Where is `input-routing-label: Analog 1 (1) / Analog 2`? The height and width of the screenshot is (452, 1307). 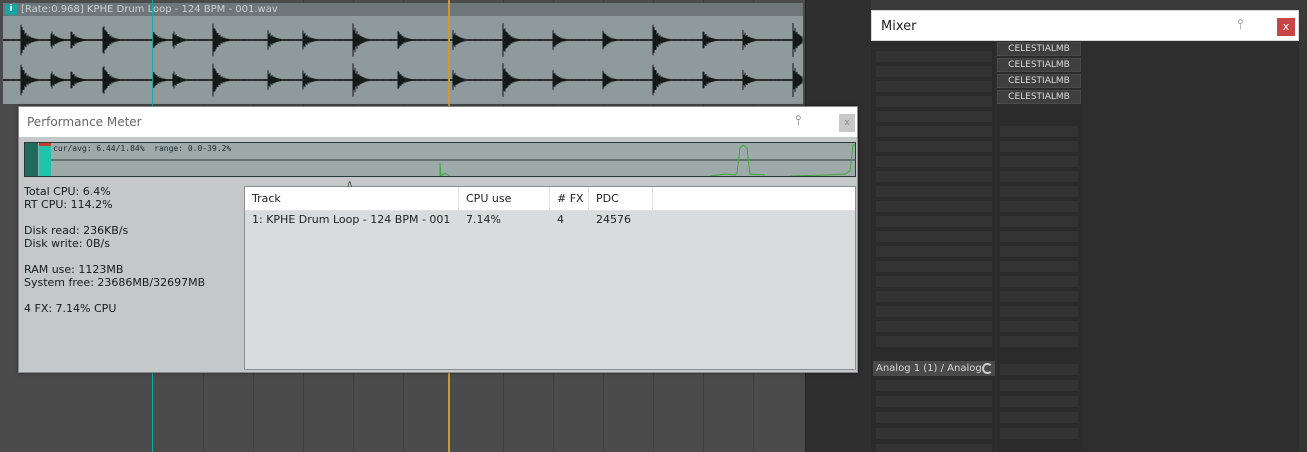 input-routing-label: Analog 1 (1) / Analog 2 is located at coordinates (934, 368).